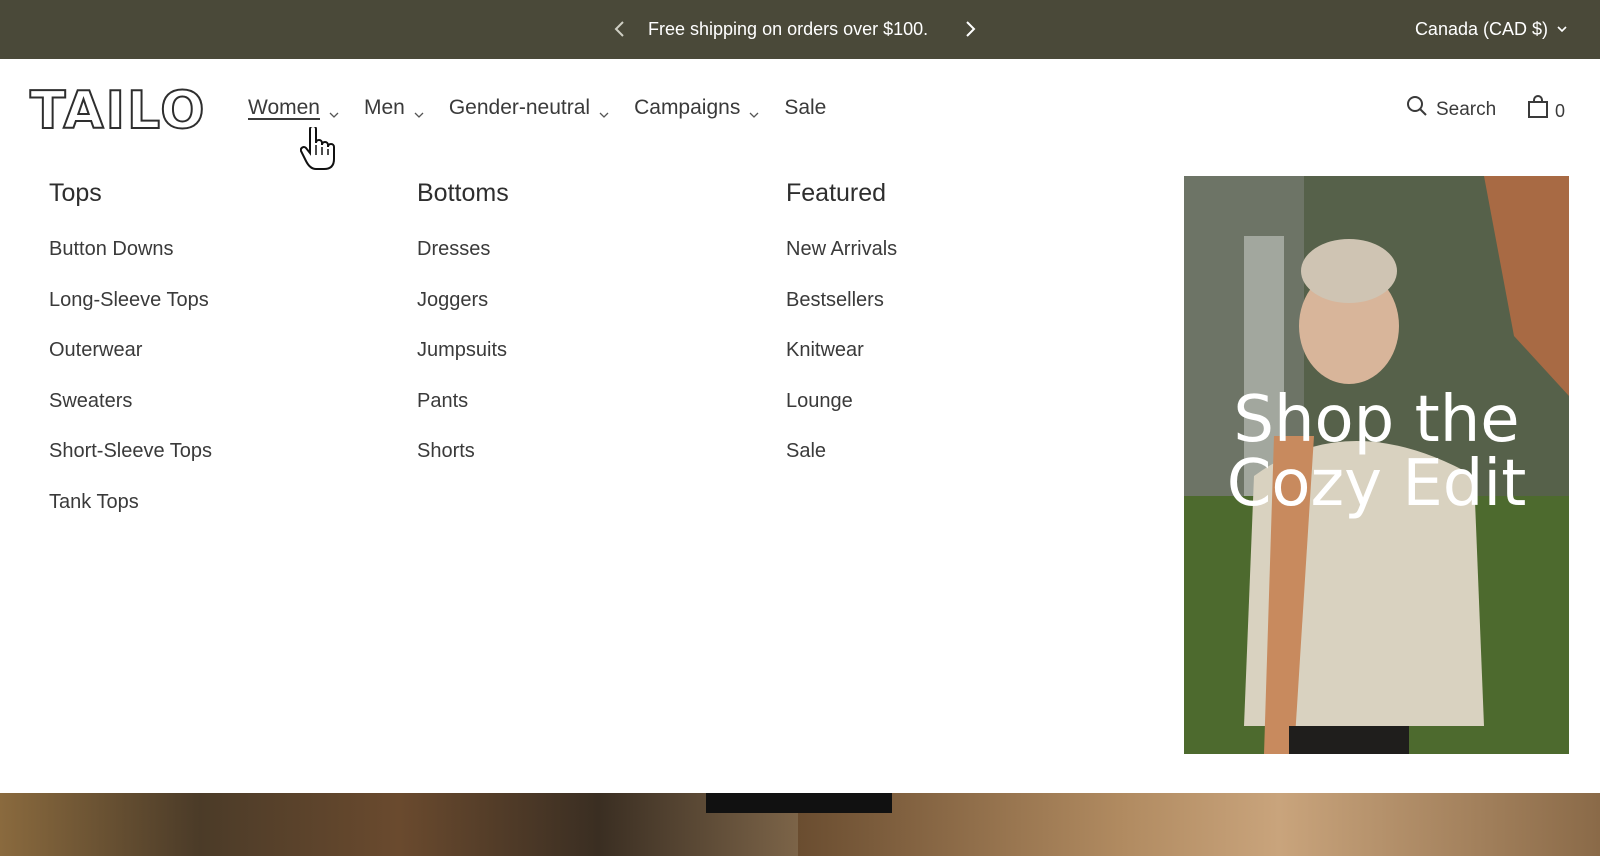 This screenshot has height=856, width=1600. Describe the element at coordinates (384, 107) in the screenshot. I see `nav-men-label: Men` at that location.